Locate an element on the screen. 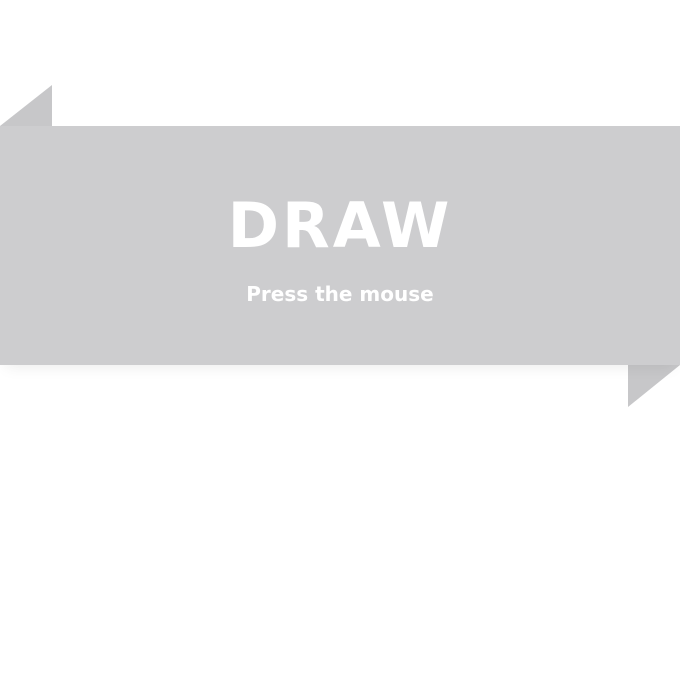  banner-fold-top-left is located at coordinates (26, 105).